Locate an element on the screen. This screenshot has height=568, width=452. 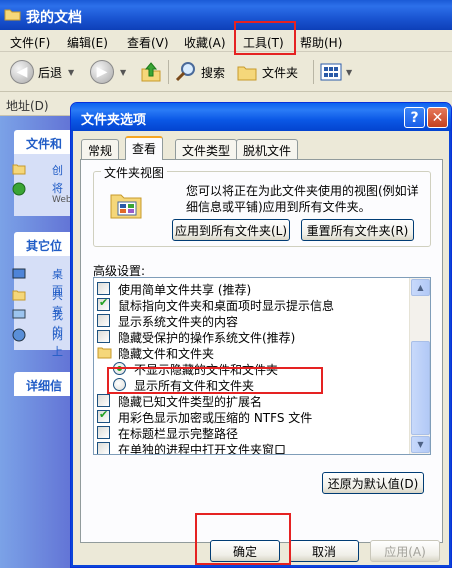
back-label: 后退 is located at coordinates (50, 72).